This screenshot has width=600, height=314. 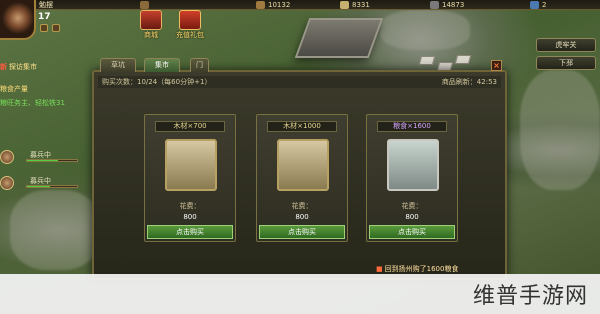 What do you see at coordinates (447, 5) in the screenshot?
I see `resource-item: 14873` at bounding box center [447, 5].